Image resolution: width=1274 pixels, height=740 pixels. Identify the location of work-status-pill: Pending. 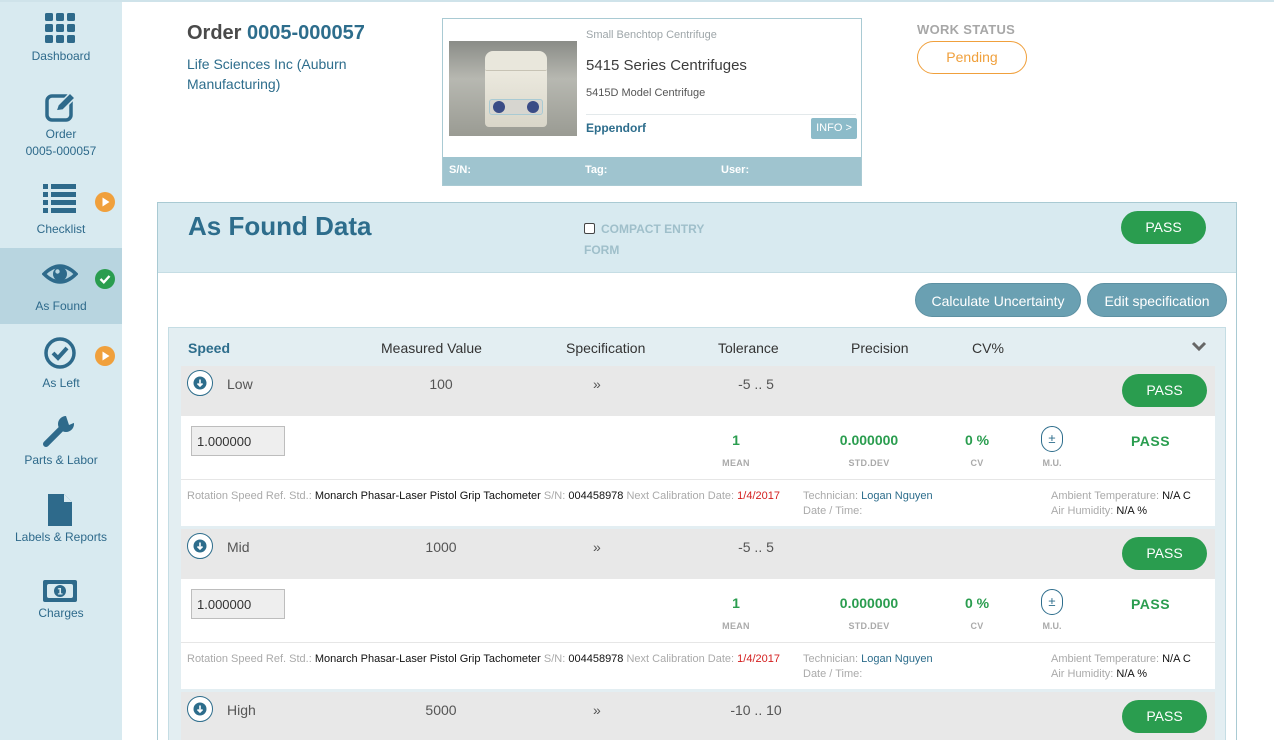
(972, 57).